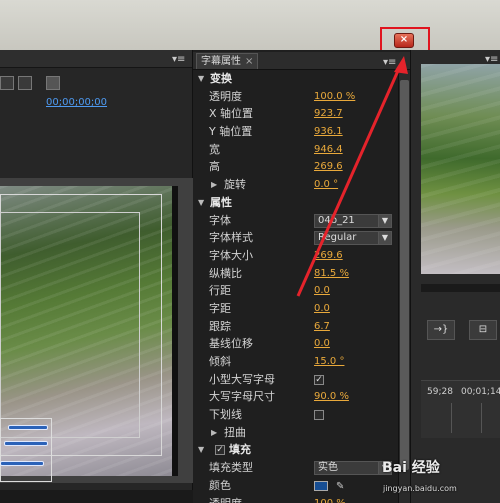 This screenshot has height=503, width=500. What do you see at coordinates (352, 176) in the screenshot?
I see `annotation-arrow` at bounding box center [352, 176].